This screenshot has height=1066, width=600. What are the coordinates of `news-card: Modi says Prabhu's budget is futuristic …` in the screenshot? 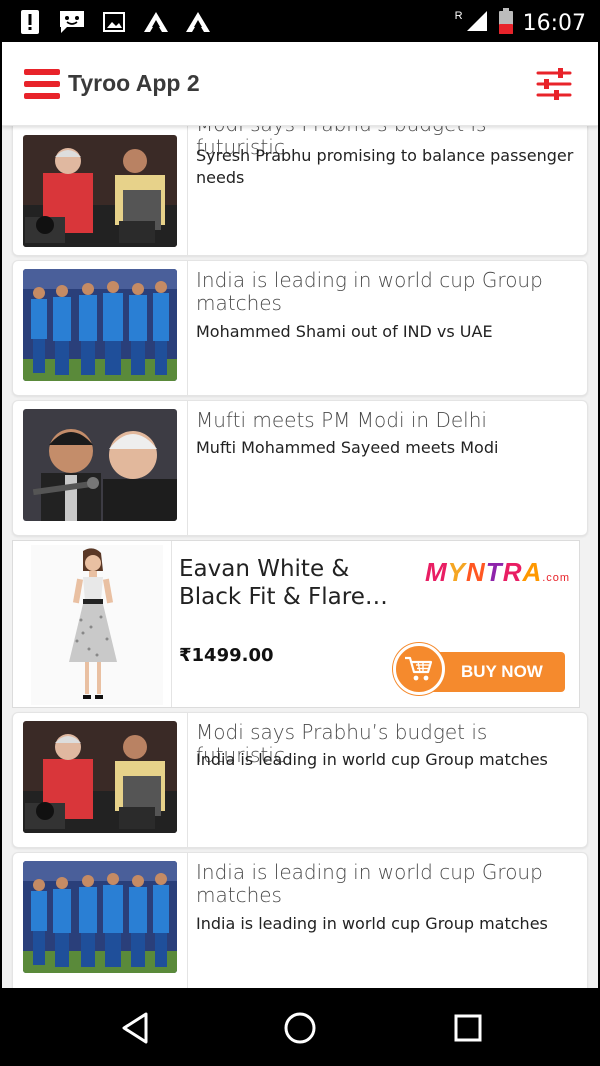 It's located at (300, 191).